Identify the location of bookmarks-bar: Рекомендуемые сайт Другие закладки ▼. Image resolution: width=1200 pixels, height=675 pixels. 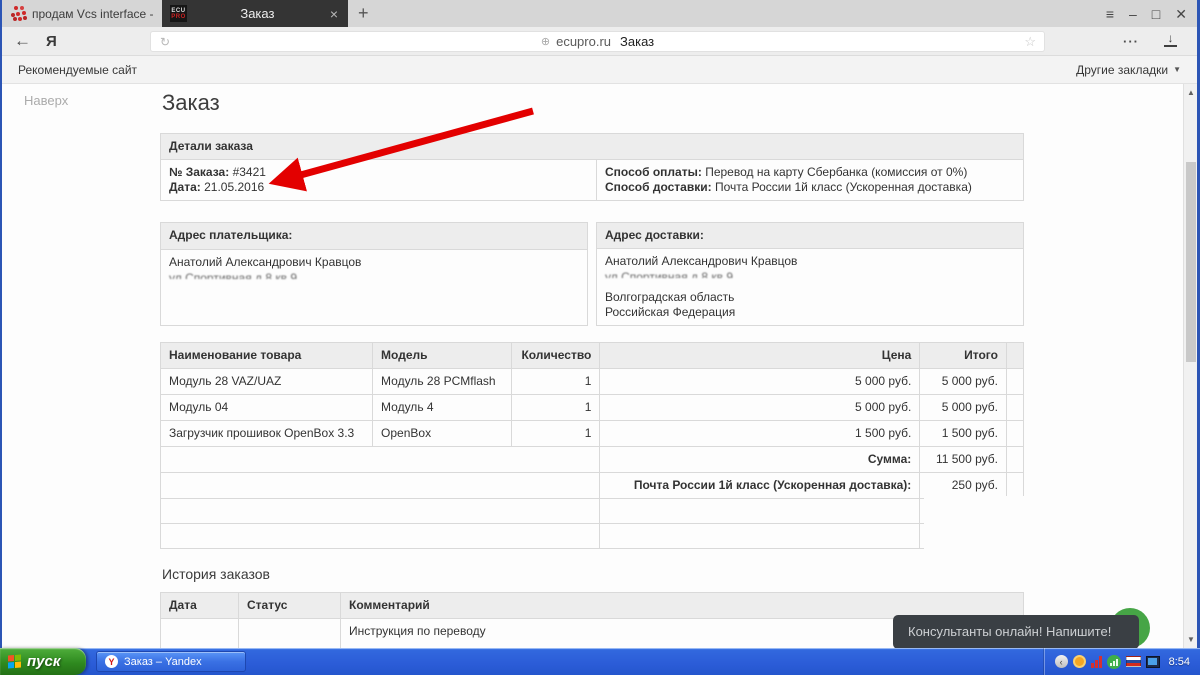
(599, 70).